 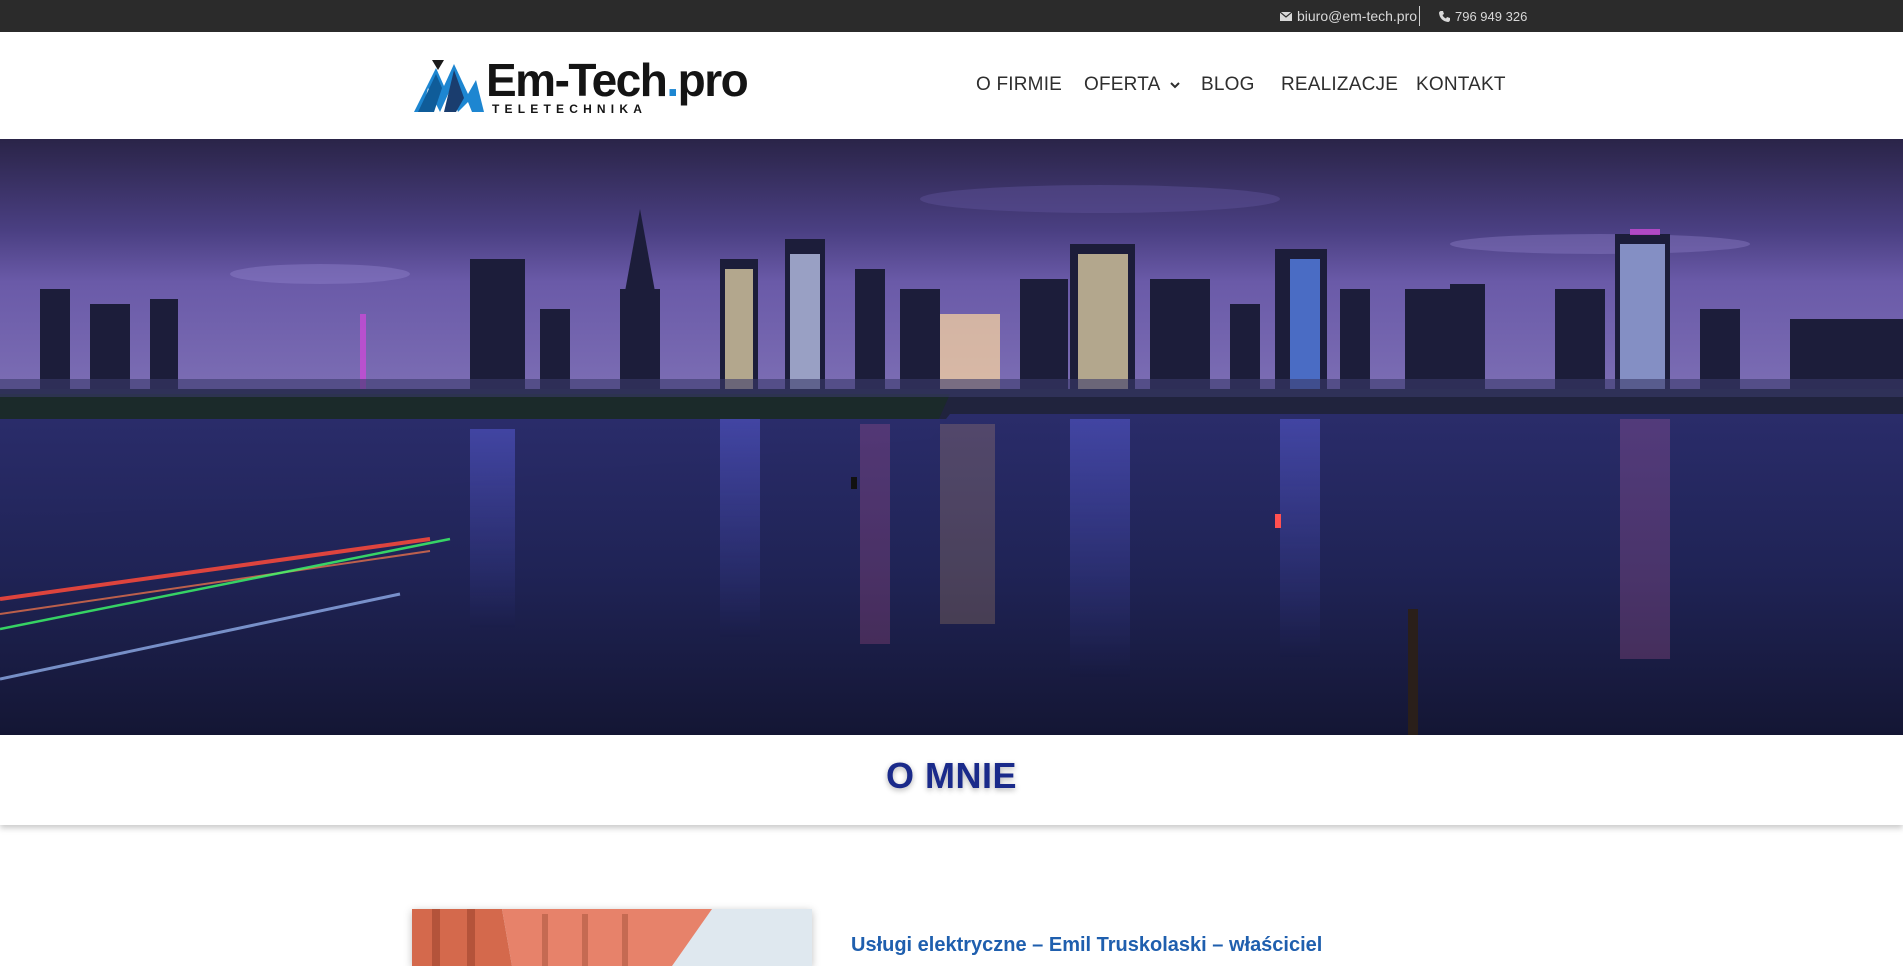 What do you see at coordinates (1491, 16) in the screenshot?
I see `phone-text: 796 949 326` at bounding box center [1491, 16].